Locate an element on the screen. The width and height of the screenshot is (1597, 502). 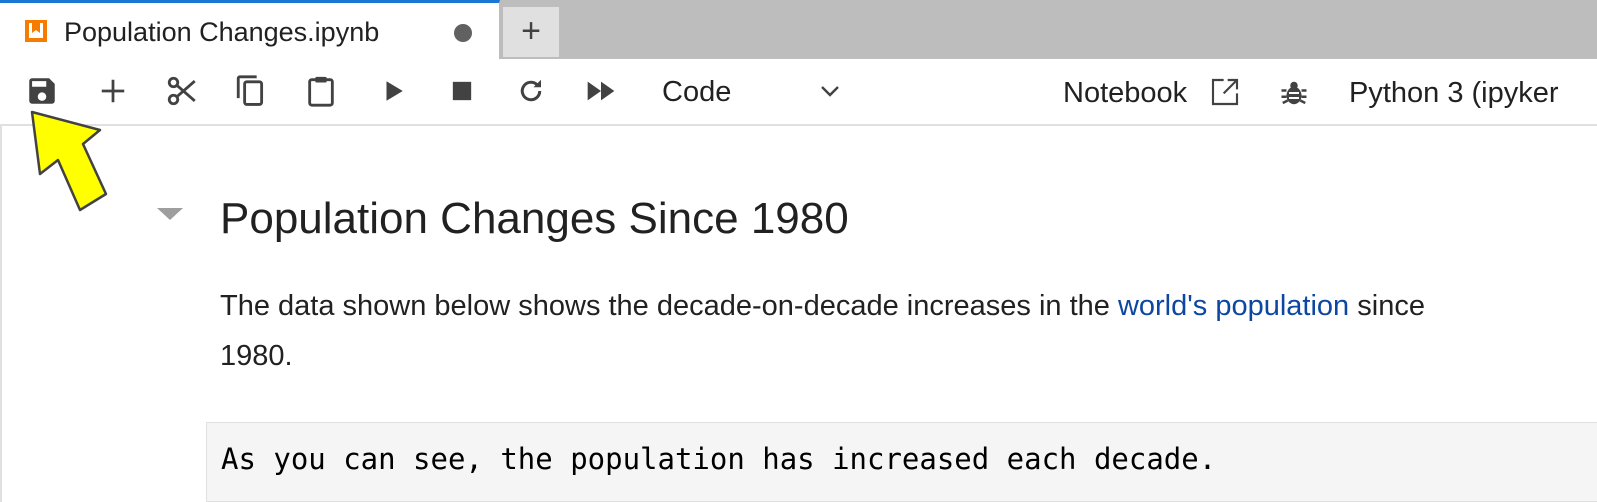
cell-type-dropdown: Code is located at coordinates (755, 92).